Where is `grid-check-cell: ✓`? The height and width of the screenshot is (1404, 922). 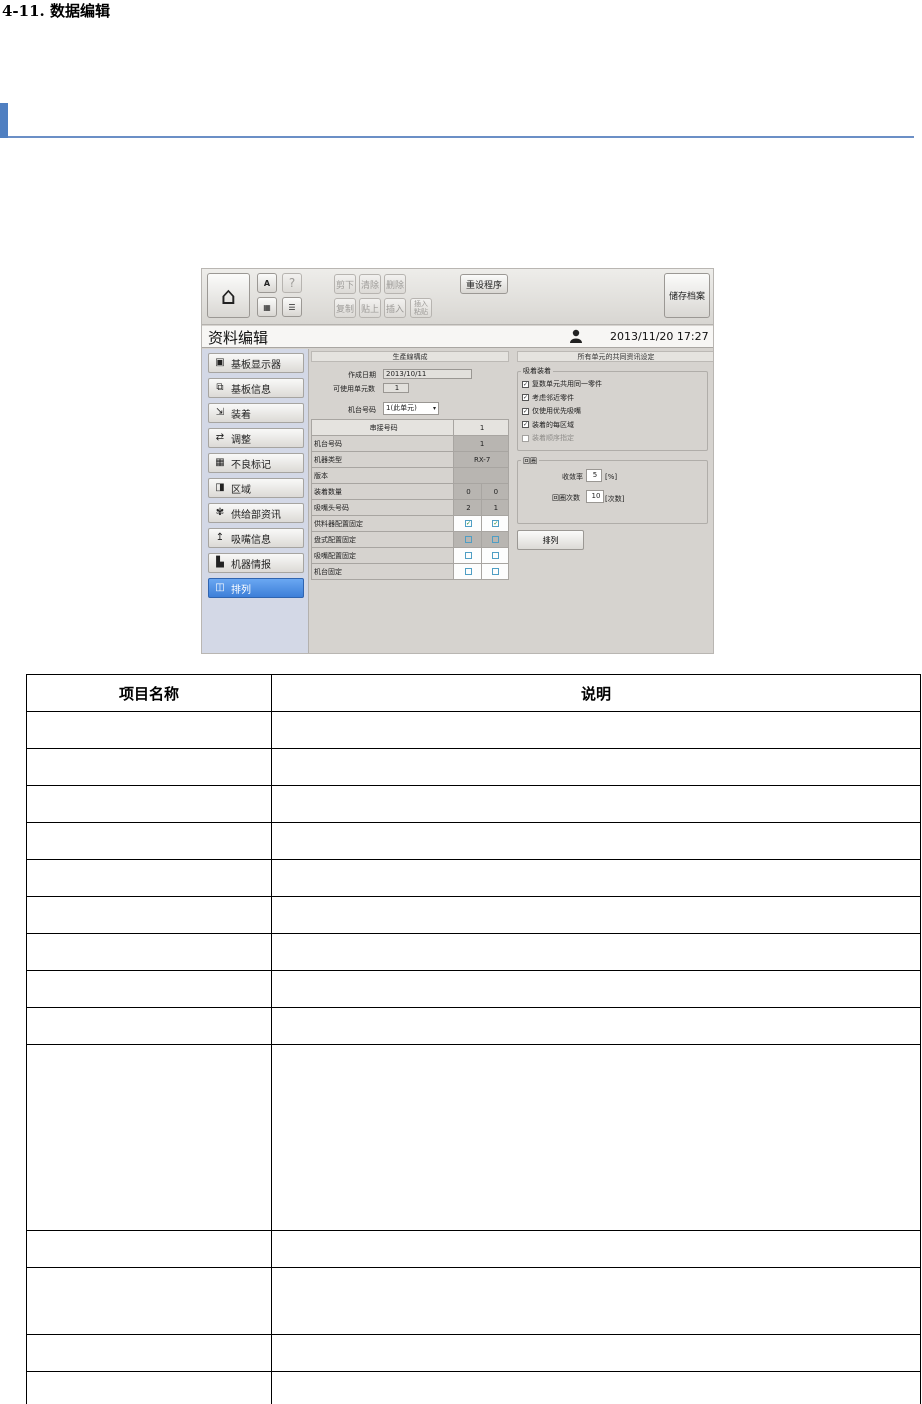
grid-check-cell: ✓ is located at coordinates (467, 523).